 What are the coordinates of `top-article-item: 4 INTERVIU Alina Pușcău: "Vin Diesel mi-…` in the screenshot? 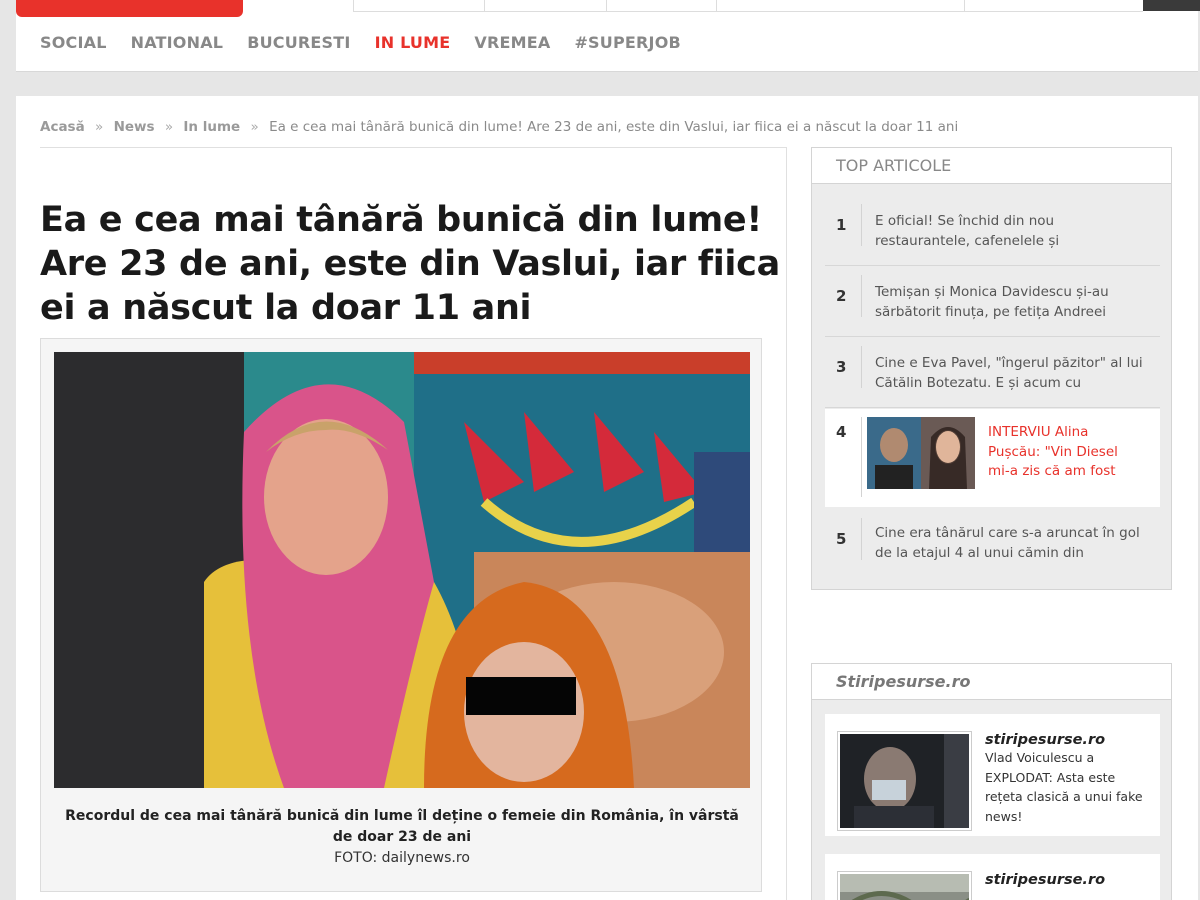 It's located at (992, 458).